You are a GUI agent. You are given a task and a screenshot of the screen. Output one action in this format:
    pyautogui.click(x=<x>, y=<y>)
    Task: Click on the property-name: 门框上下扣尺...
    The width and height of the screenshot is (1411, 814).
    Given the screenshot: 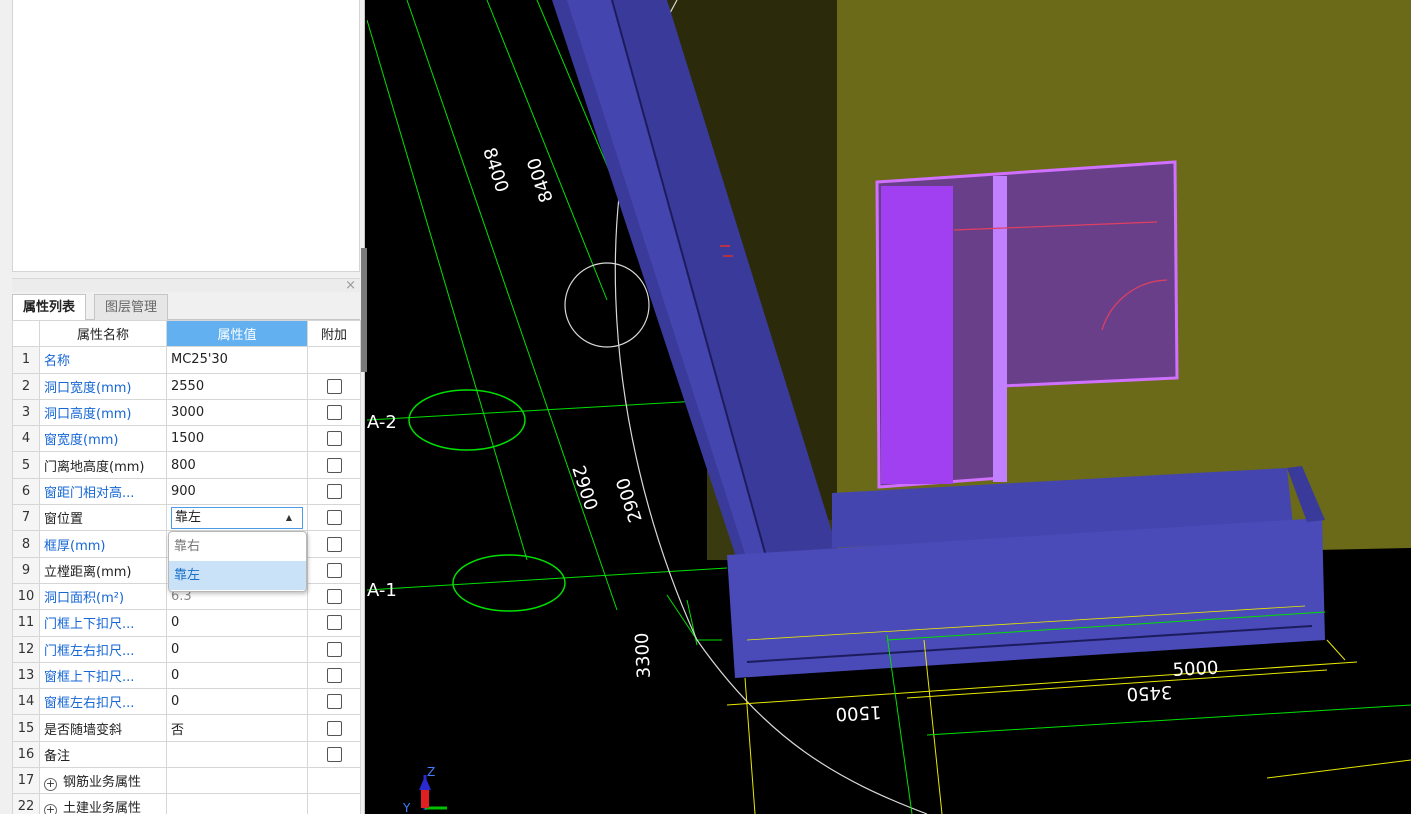 What is the action you would take?
    pyautogui.click(x=103, y=623)
    